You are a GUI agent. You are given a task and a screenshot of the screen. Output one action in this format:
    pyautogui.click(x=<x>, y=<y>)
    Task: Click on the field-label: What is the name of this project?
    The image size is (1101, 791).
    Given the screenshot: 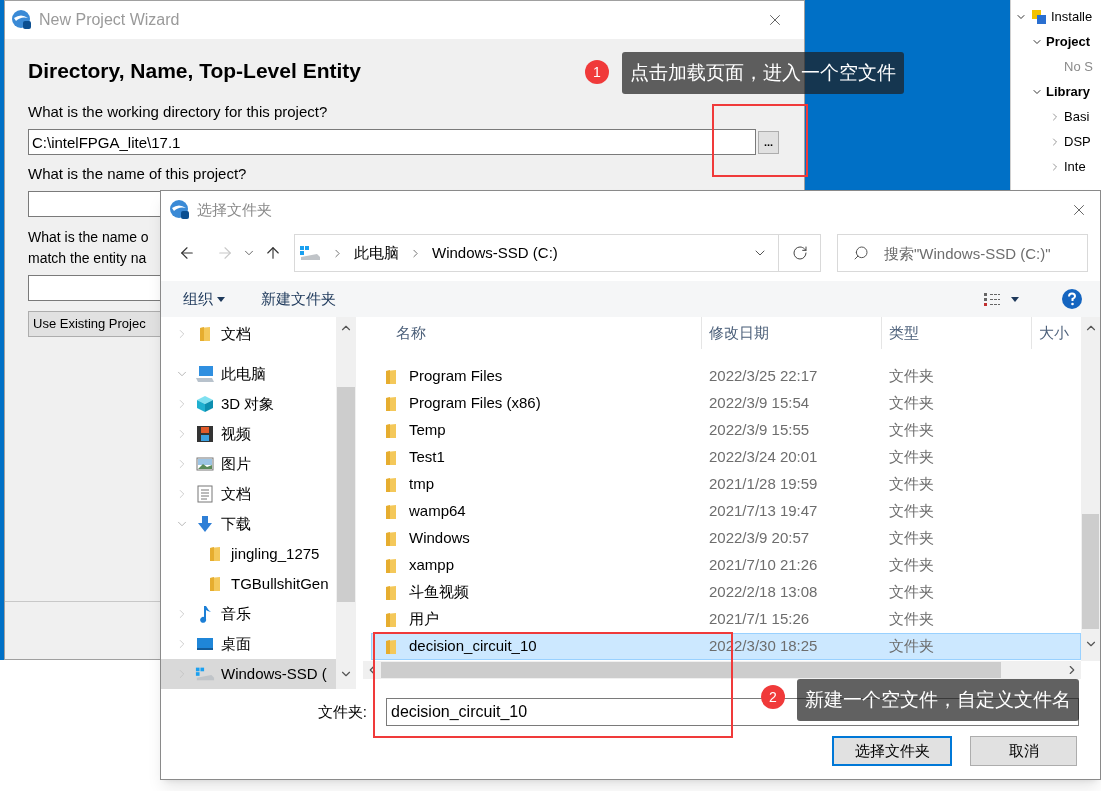 What is the action you would take?
    pyautogui.click(x=137, y=174)
    